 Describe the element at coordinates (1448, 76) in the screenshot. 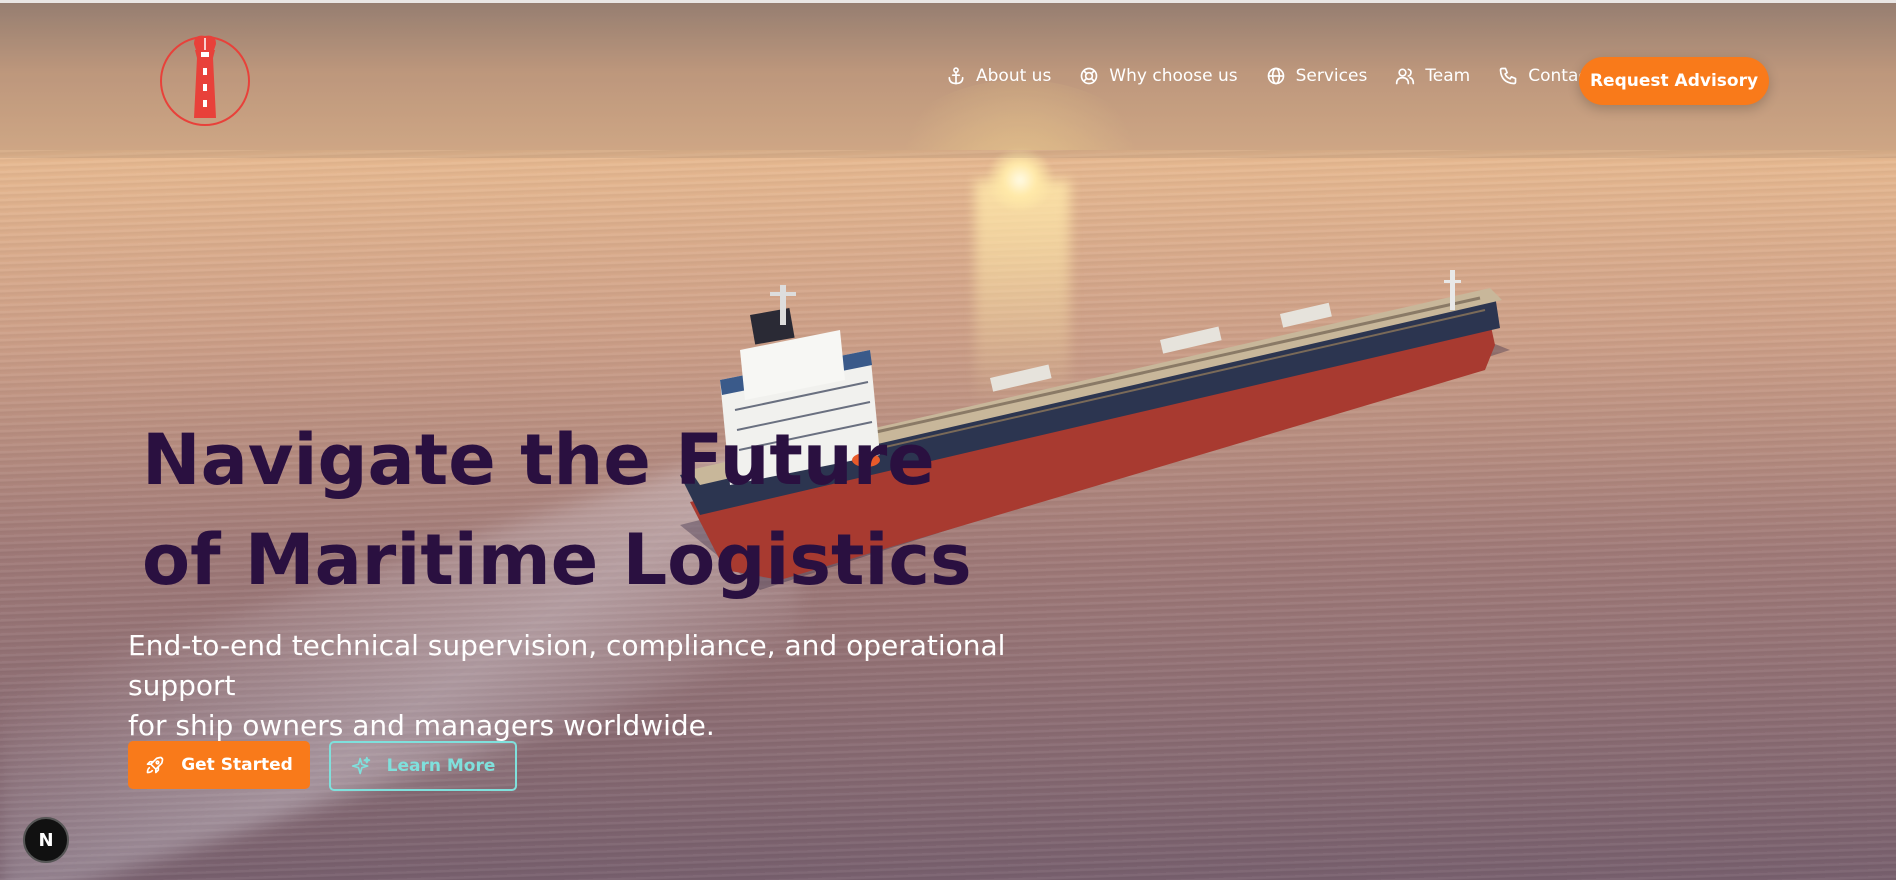

I see `nav-item-label: Team` at that location.